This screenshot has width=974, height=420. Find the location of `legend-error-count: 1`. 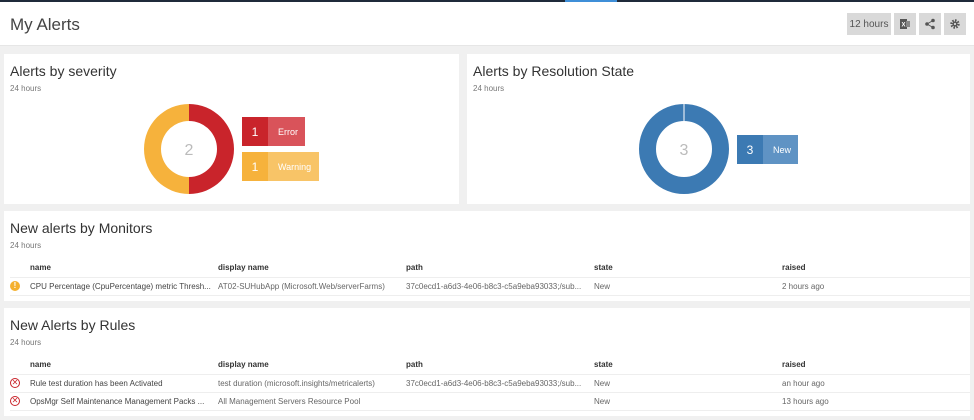

legend-error-count: 1 is located at coordinates (255, 131).